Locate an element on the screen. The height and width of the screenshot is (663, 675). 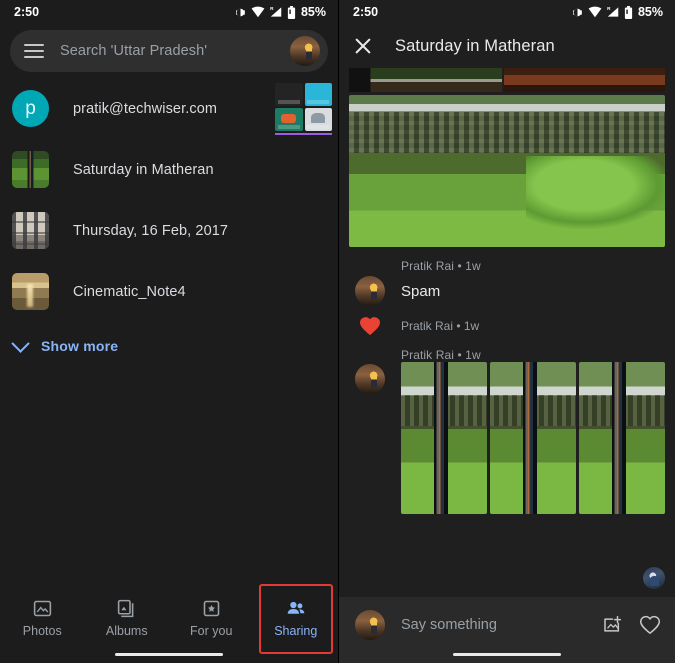
photo-meta: Pratik Rai • 1w is located at coordinates (441, 266).